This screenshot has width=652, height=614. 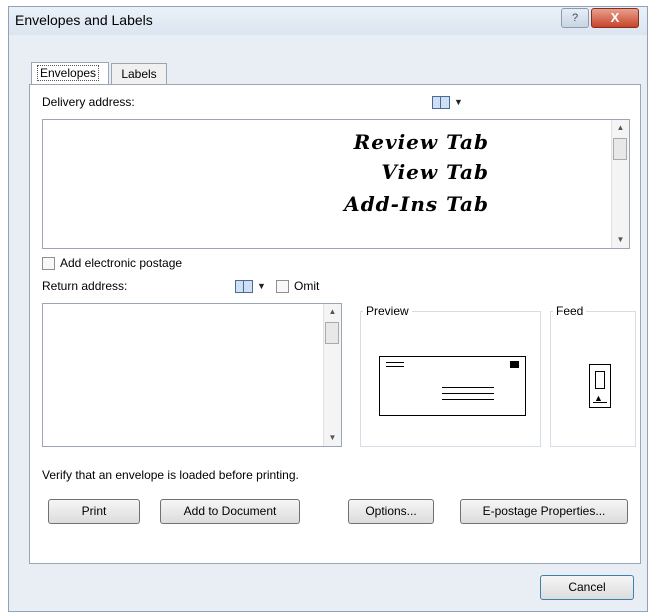 I want to click on cancel-button-label: Cancel, so click(x=587, y=587).